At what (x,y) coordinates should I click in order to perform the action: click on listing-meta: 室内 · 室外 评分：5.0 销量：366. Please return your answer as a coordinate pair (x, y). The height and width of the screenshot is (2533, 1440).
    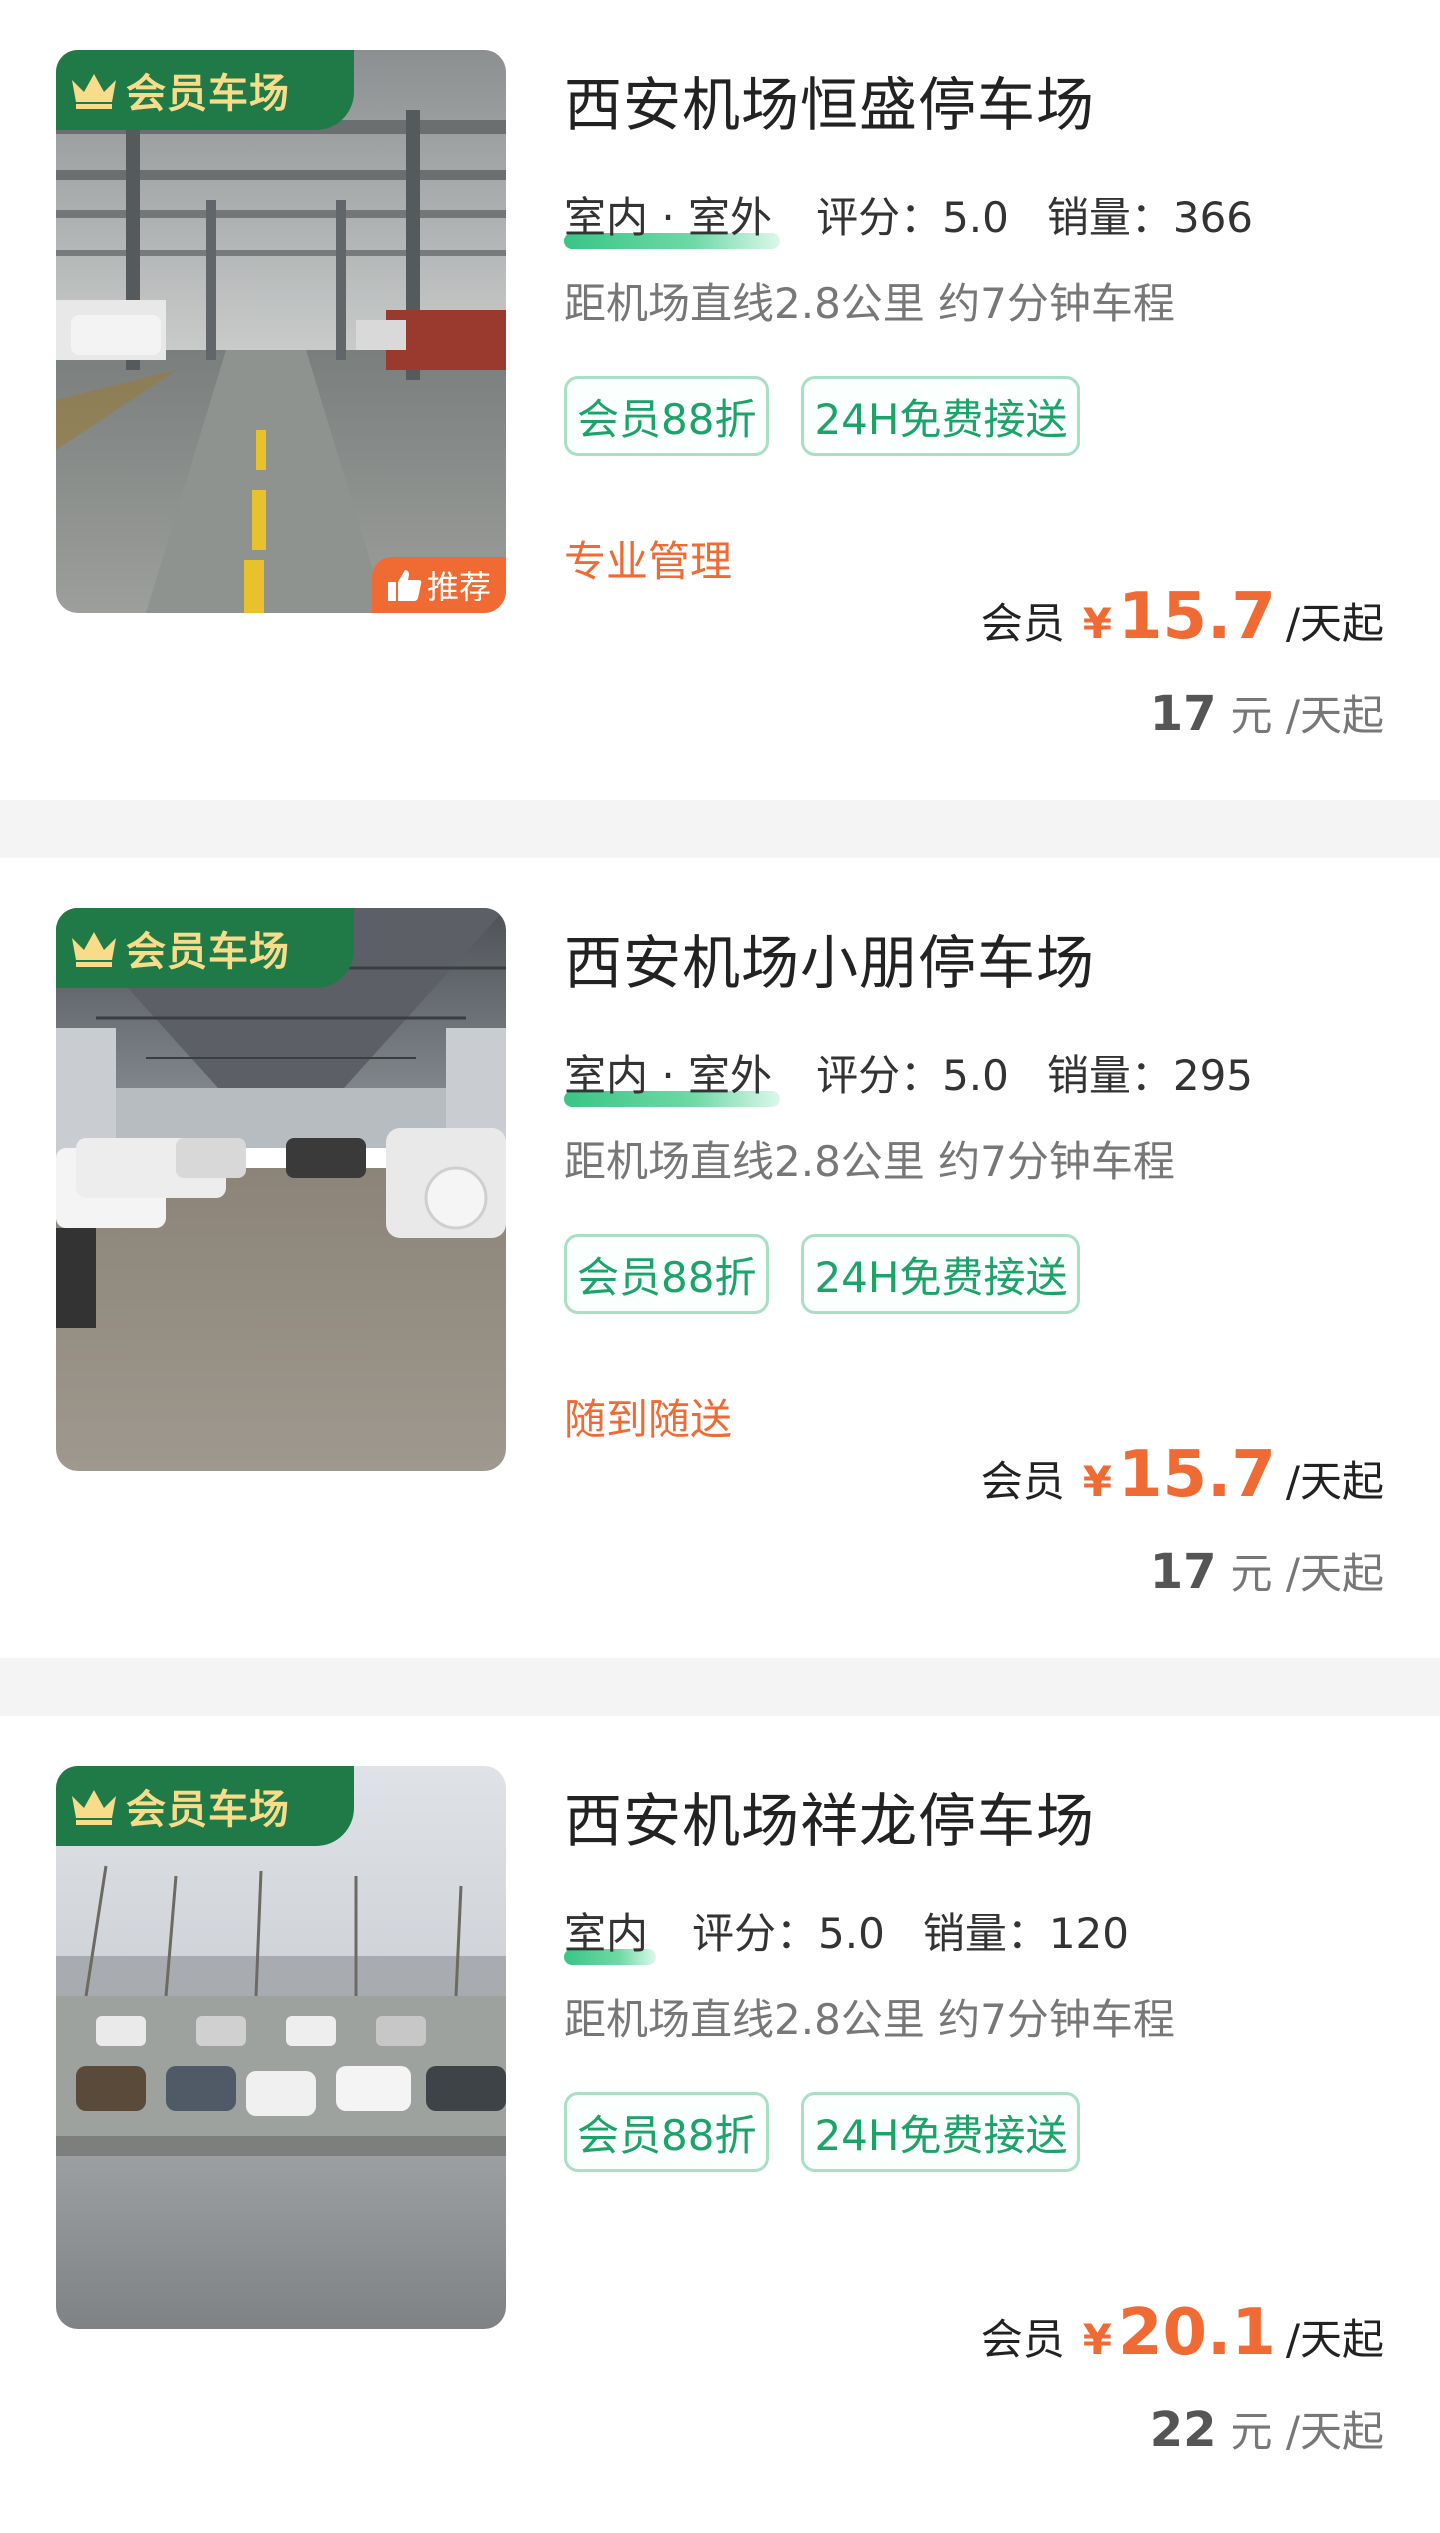
    Looking at the image, I should click on (909, 216).